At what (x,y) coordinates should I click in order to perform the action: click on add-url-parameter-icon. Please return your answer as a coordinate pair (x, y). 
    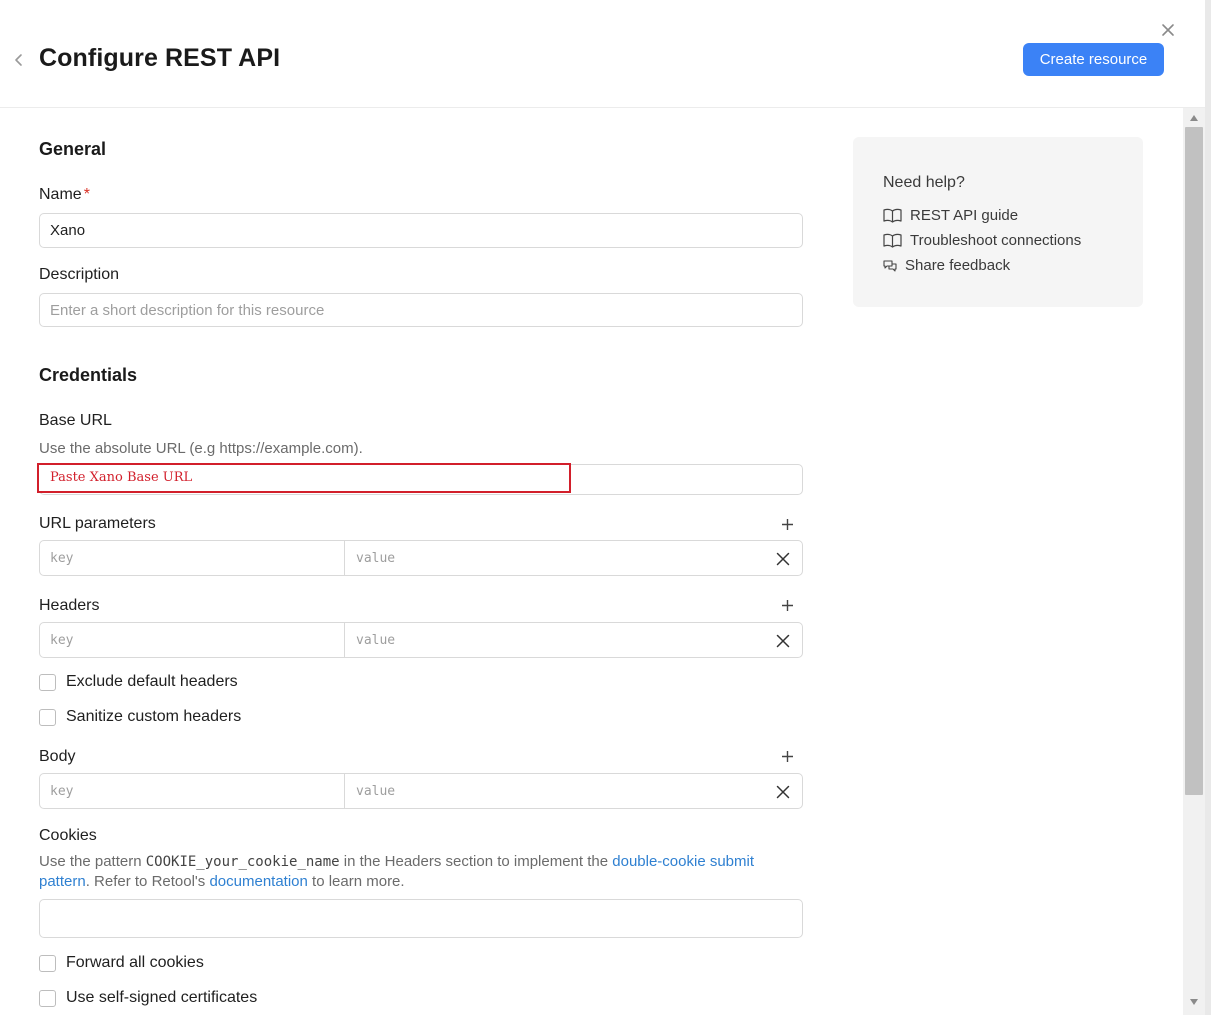
    Looking at the image, I should click on (787, 524).